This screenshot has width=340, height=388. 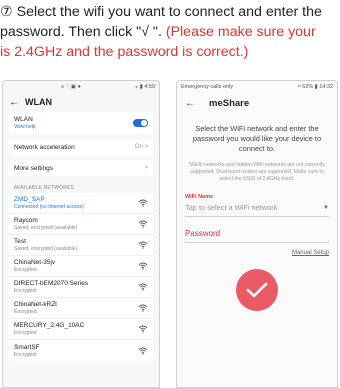 I want to click on password-field: Password, so click(x=257, y=234).